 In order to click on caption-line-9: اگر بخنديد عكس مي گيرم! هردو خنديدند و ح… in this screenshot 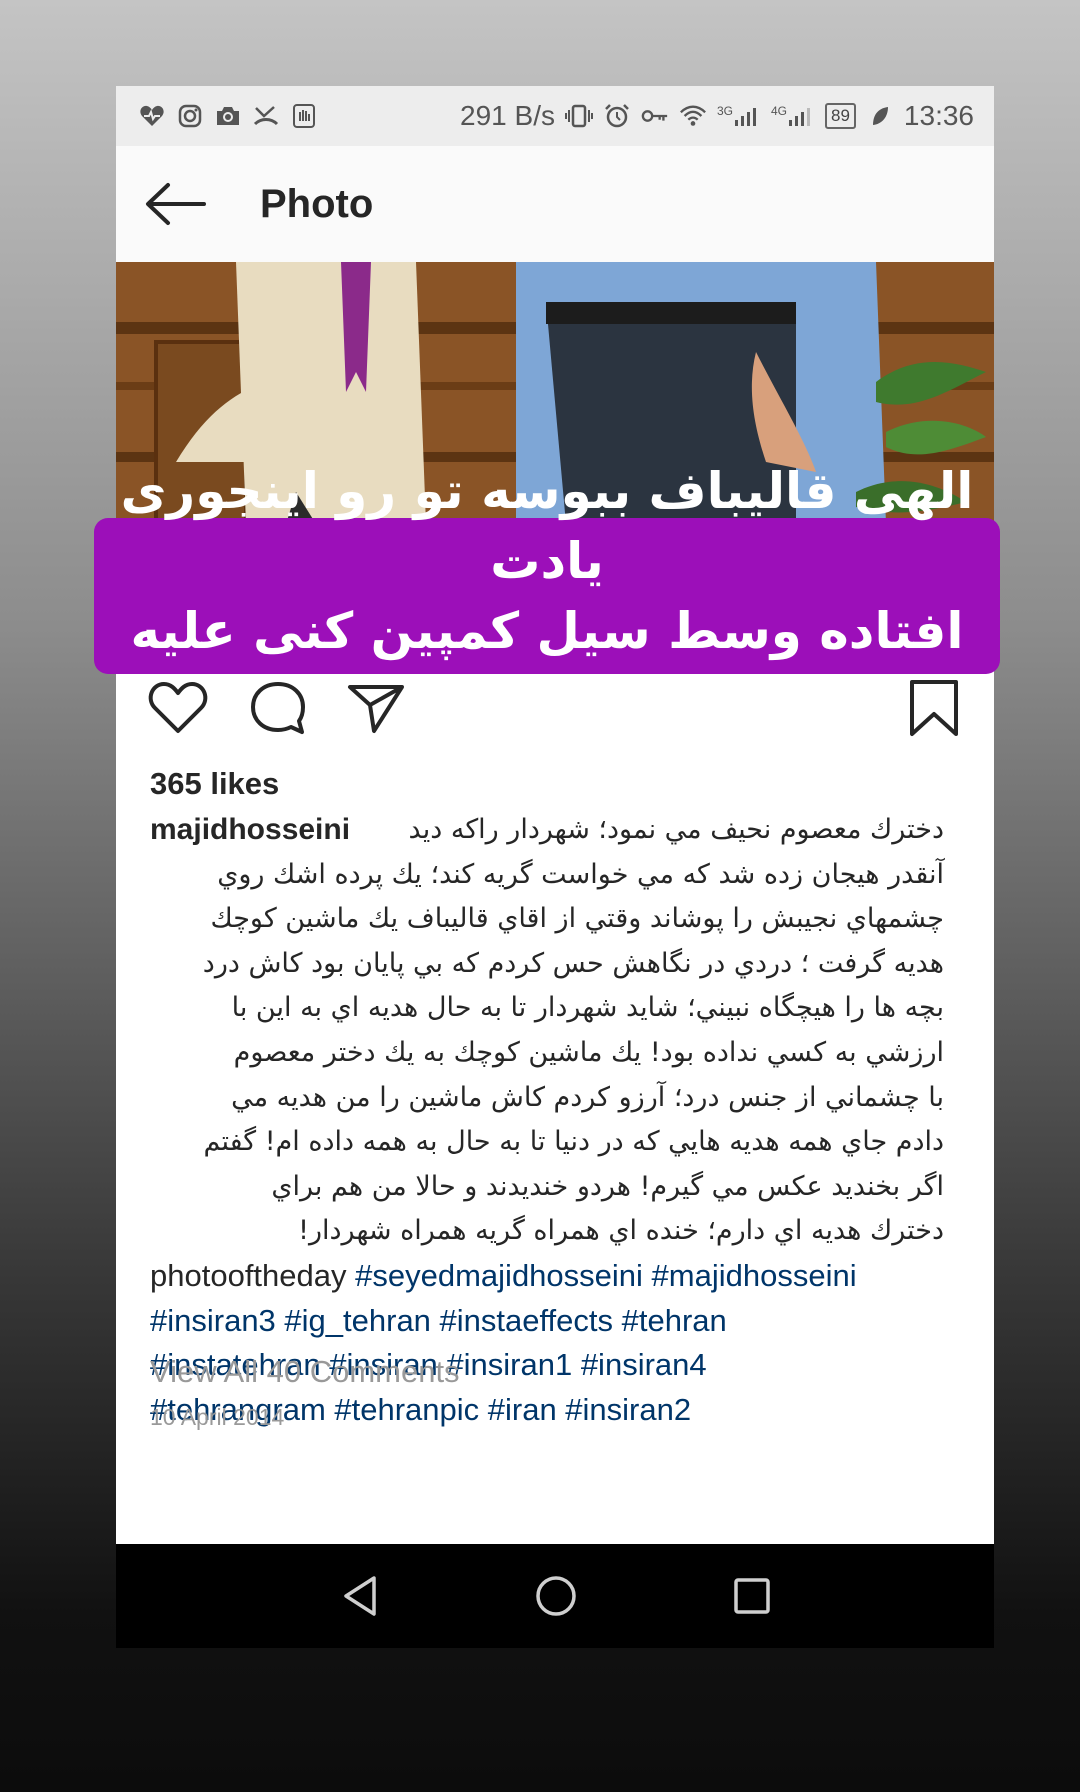, I will do `click(607, 1186)`.